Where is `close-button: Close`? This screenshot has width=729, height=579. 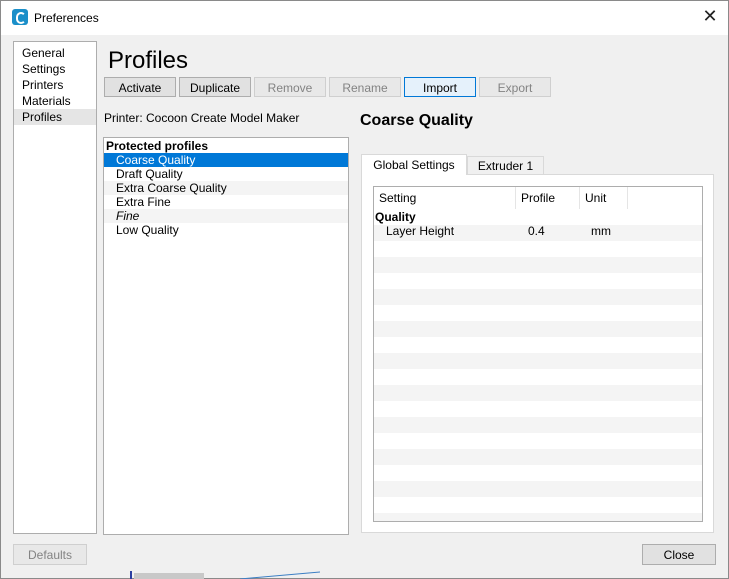 close-button: Close is located at coordinates (679, 554).